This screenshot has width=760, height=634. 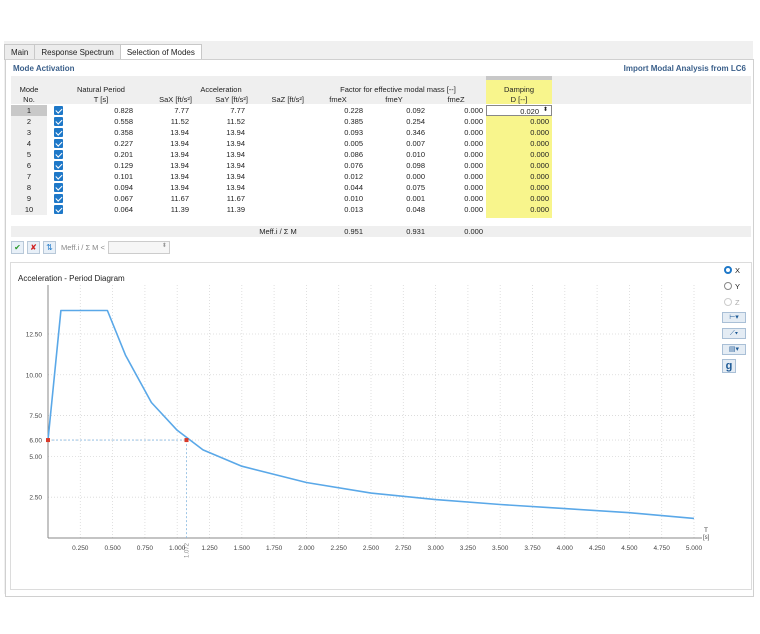 What do you see at coordinates (179, 198) in the screenshot?
I see `cell-sax: 11.67` at bounding box center [179, 198].